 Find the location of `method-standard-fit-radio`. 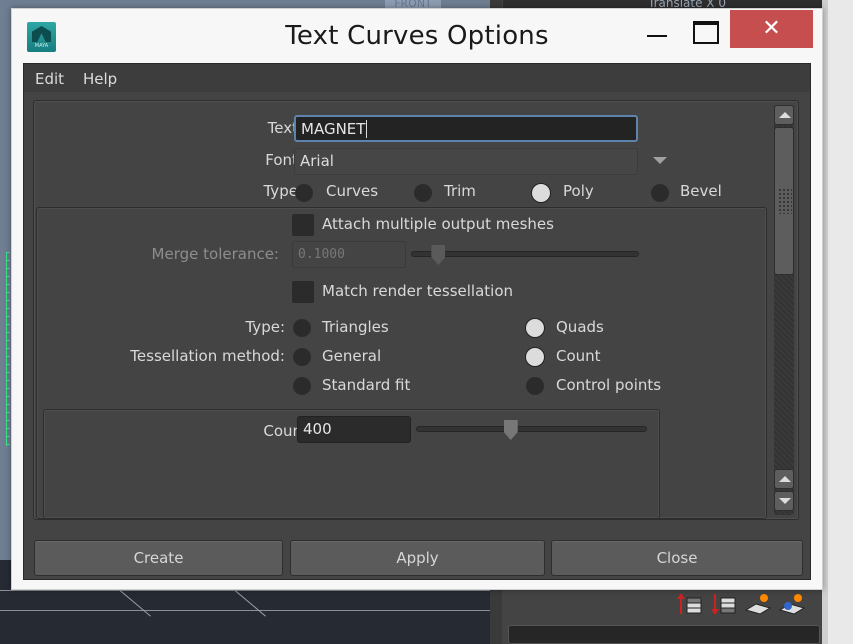

method-standard-fit-radio is located at coordinates (302, 386).